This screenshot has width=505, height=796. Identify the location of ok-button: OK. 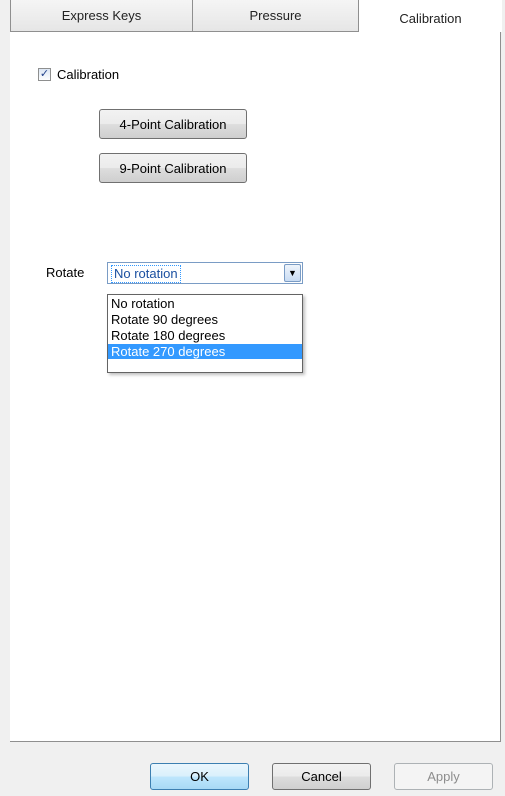
(199, 776).